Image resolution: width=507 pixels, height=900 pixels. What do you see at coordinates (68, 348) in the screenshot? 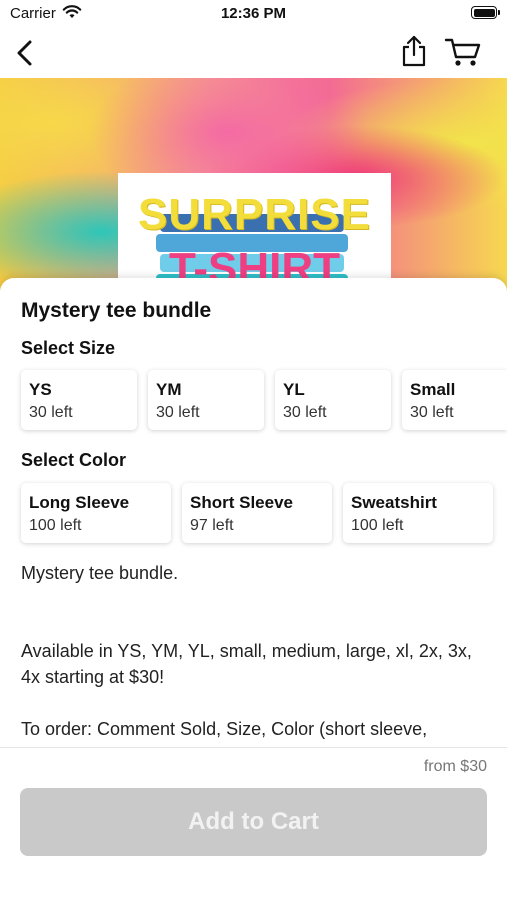
I see `size-heading: Select Size` at bounding box center [68, 348].